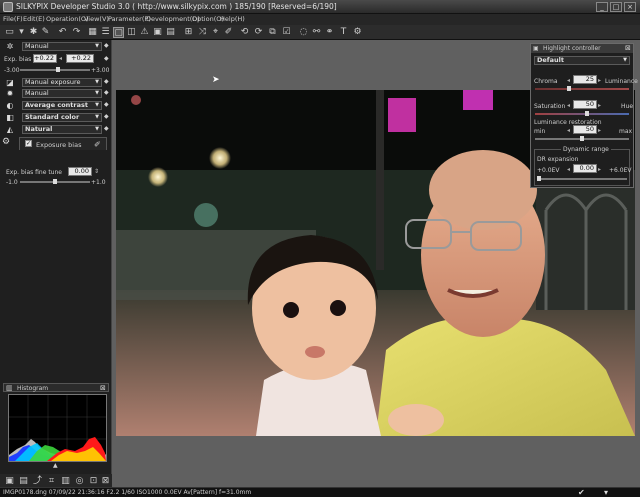 The height and width of the screenshot is (497, 640). I want to click on undo-icon: ↶, so click(62, 32).